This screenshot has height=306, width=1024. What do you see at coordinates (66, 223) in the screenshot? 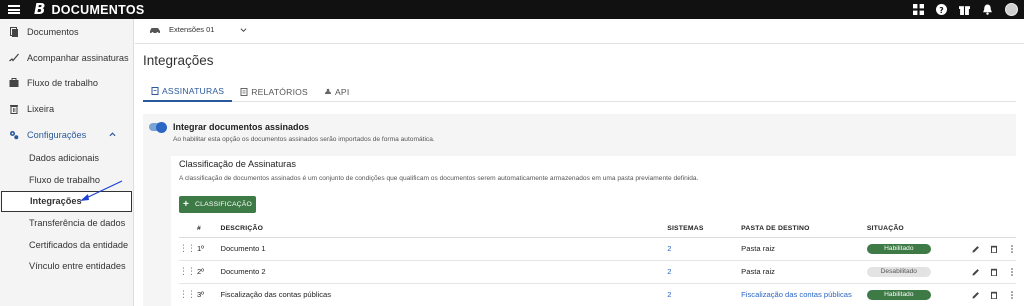
I see `sidebar-sub-transferencia: Transferência de dados` at bounding box center [66, 223].